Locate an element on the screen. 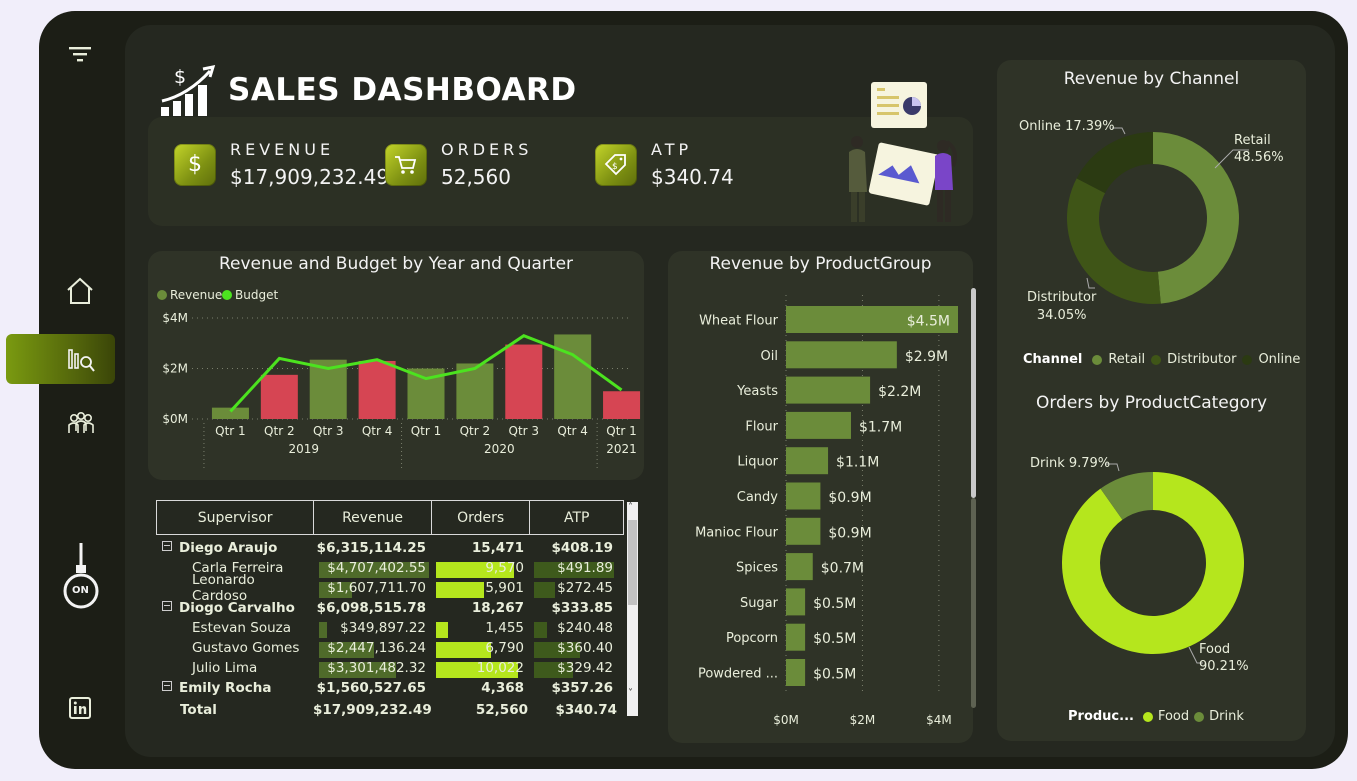 The image size is (1357, 781). dashboard-title: $ SALES DASHBOARD is located at coordinates (367, 90).